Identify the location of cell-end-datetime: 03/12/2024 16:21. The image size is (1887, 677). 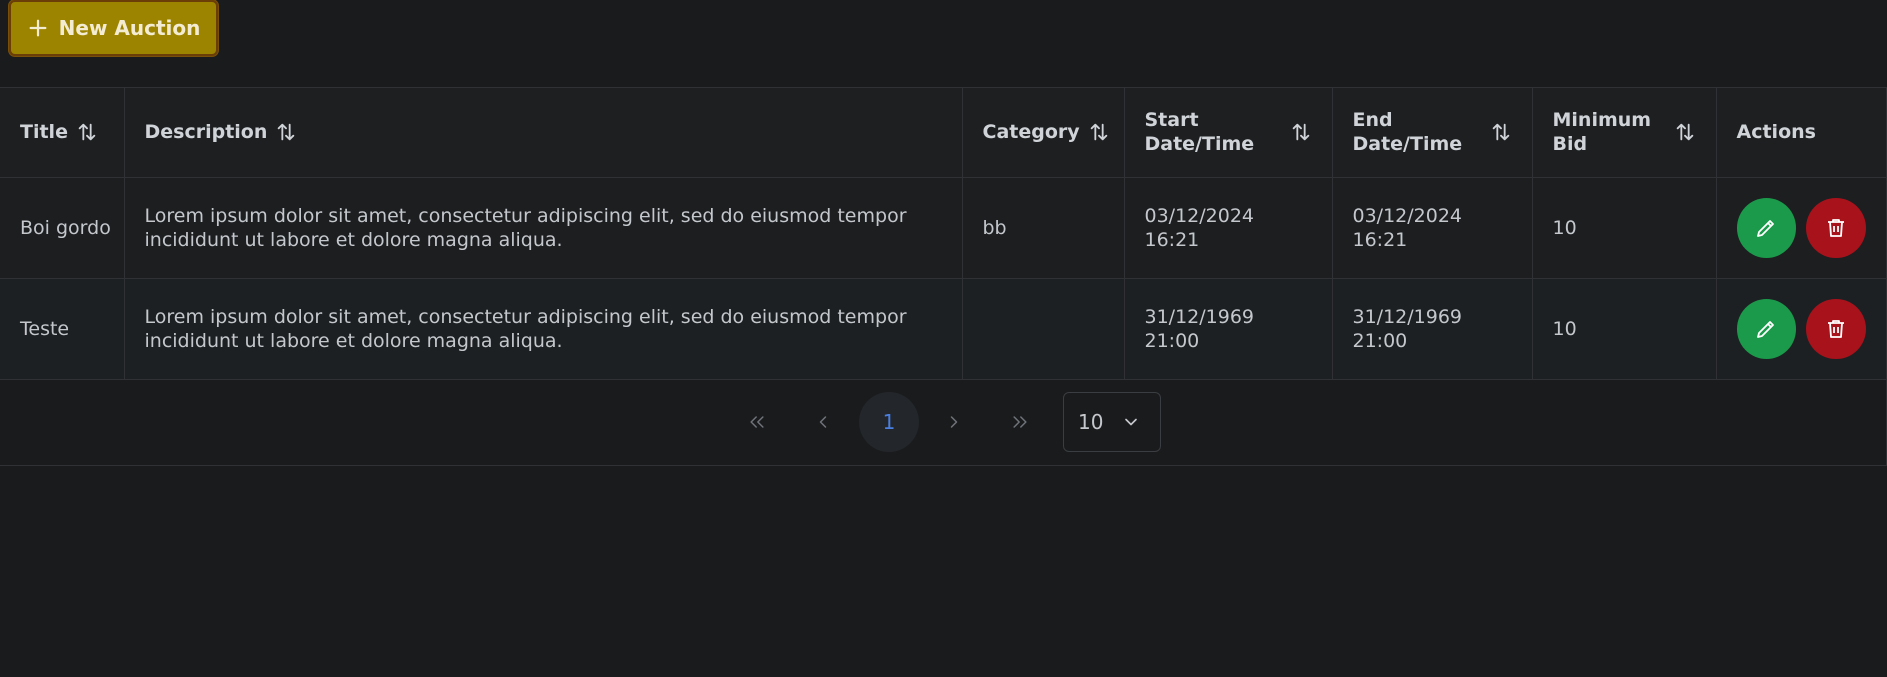
(1432, 228).